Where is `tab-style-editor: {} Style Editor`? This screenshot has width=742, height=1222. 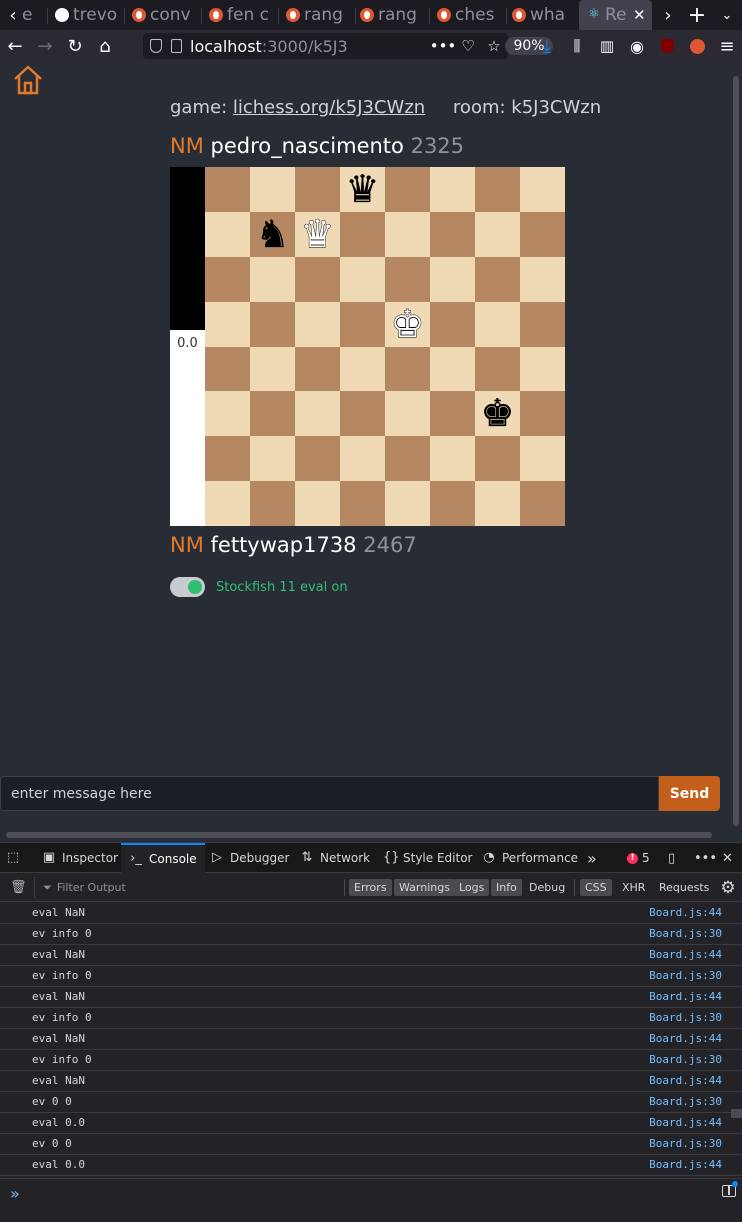 tab-style-editor: {} Style Editor is located at coordinates (427, 858).